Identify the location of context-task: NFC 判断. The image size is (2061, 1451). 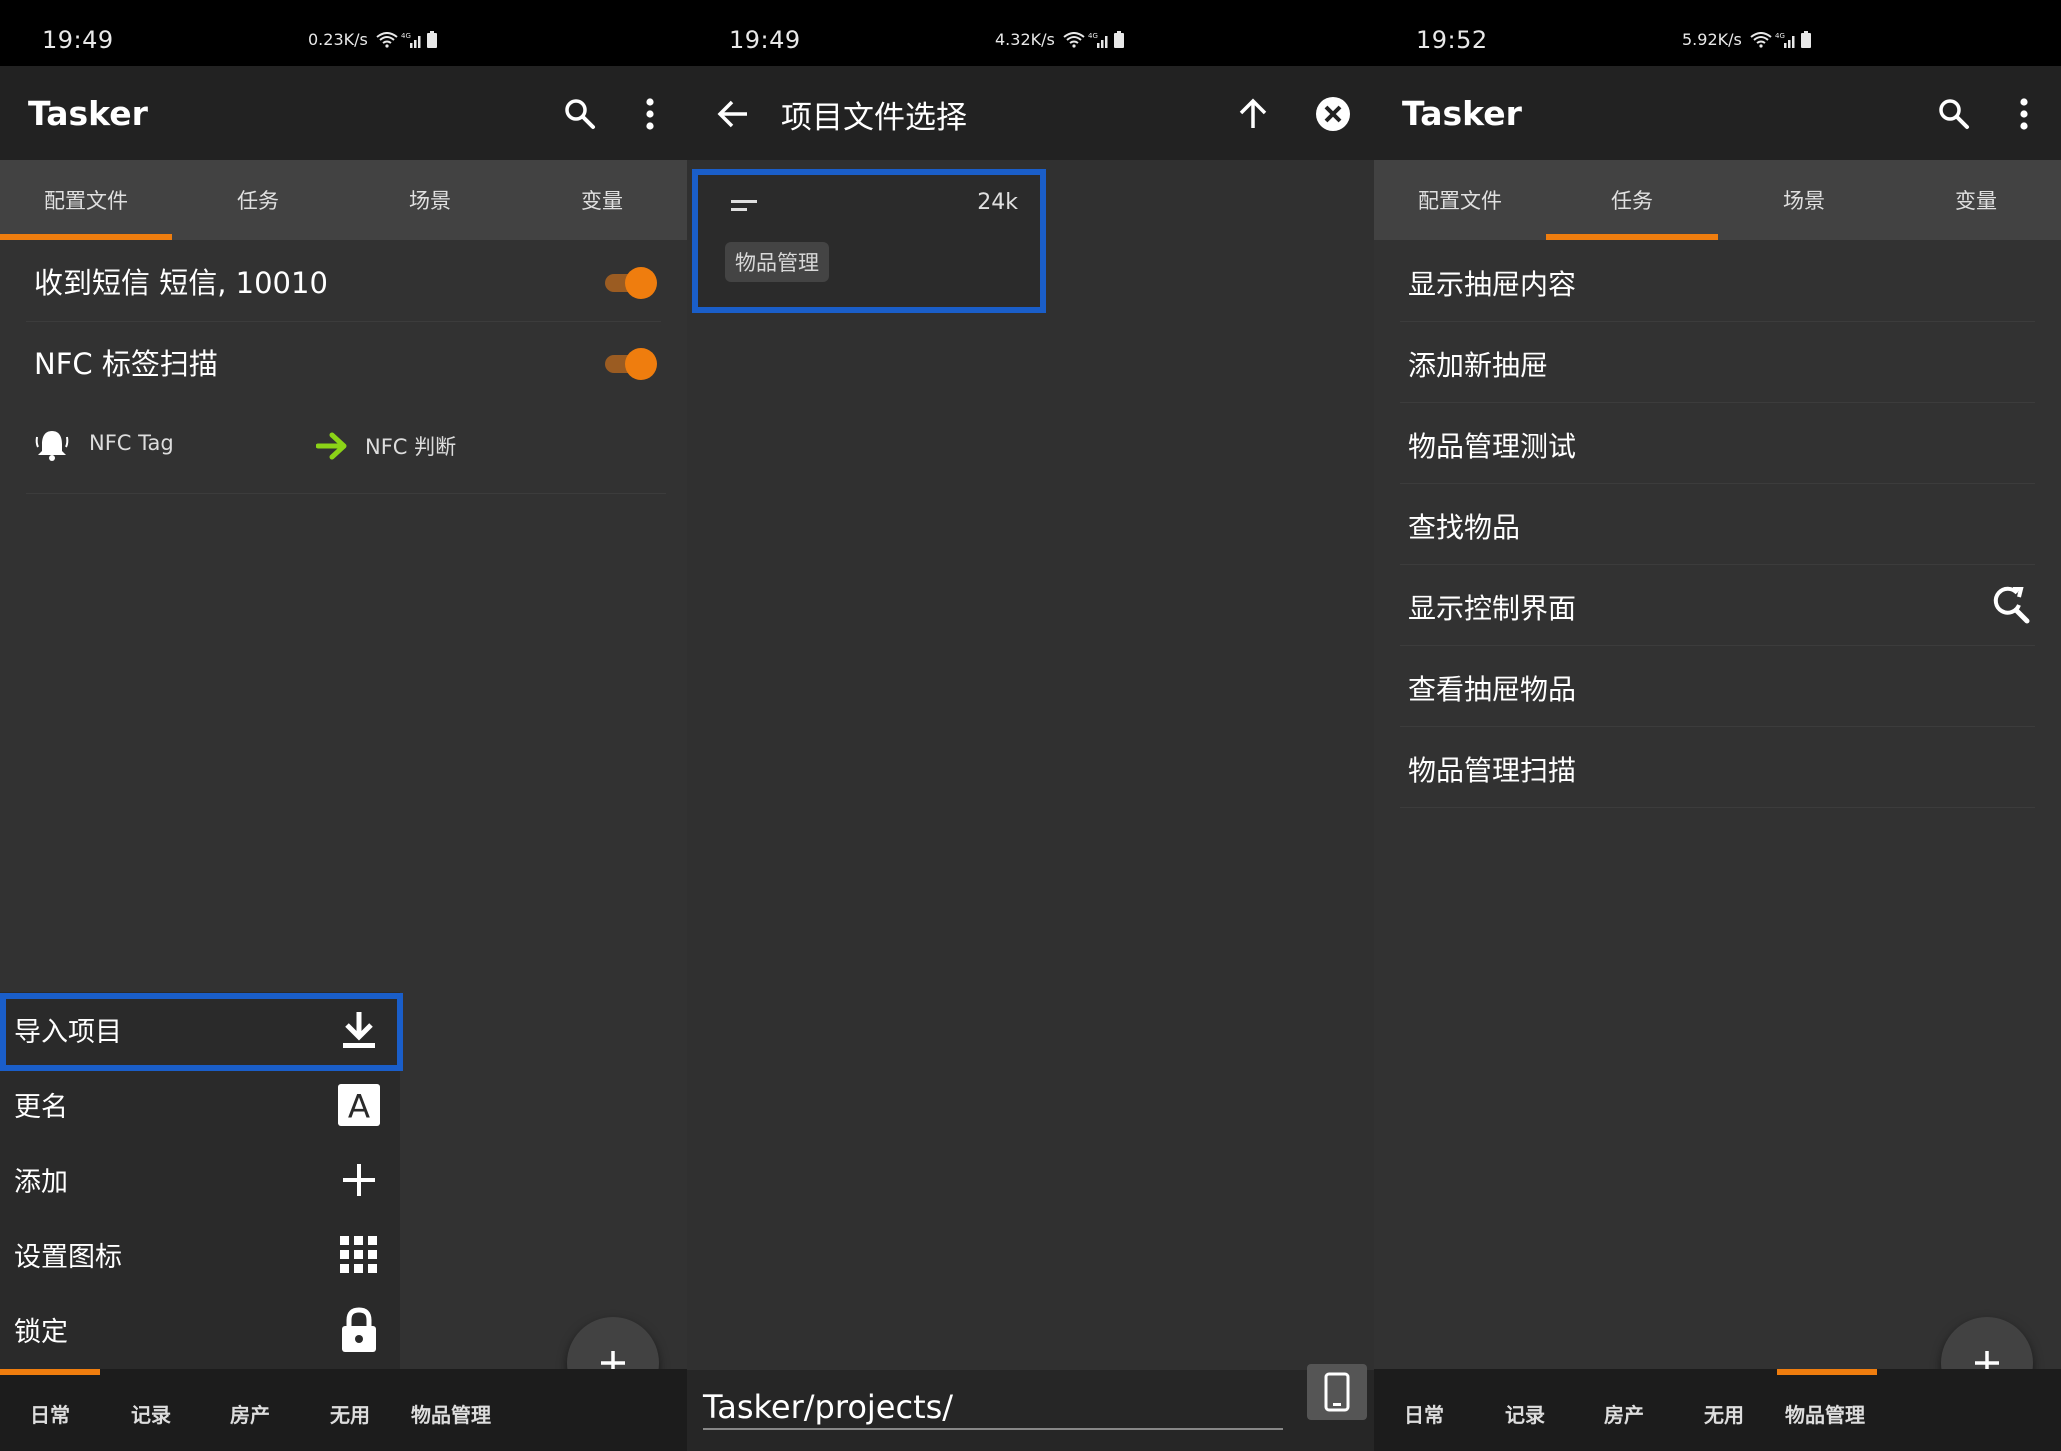
(410, 446).